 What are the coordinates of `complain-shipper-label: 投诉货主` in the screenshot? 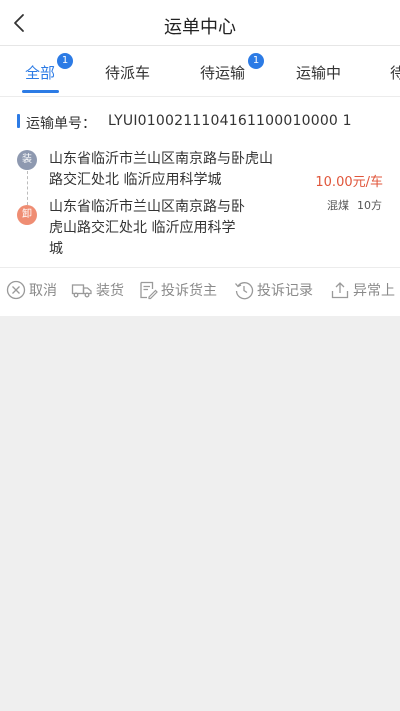 It's located at (189, 291).